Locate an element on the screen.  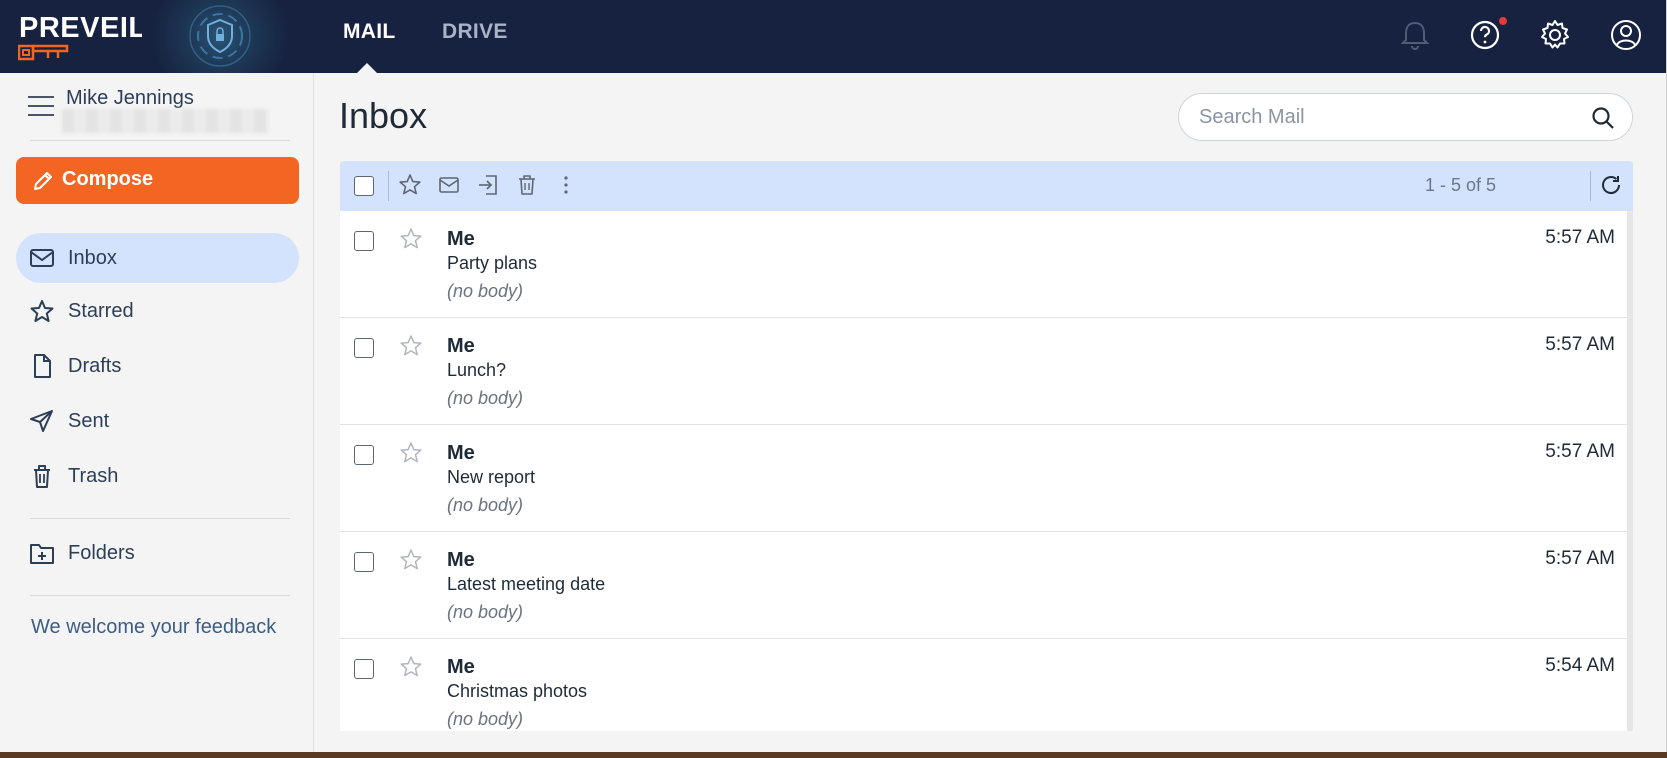
add-folder-icon is located at coordinates (42, 554).